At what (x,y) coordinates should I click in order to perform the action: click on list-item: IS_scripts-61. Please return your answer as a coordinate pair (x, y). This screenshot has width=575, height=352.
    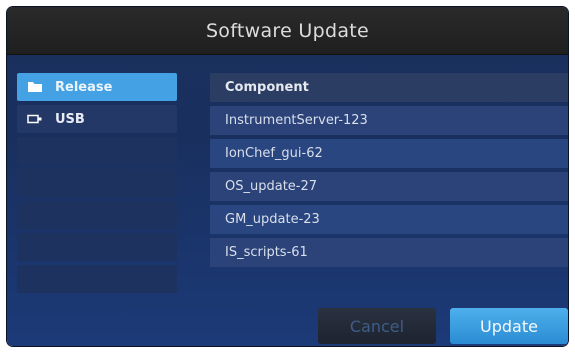
    Looking at the image, I should click on (389, 252).